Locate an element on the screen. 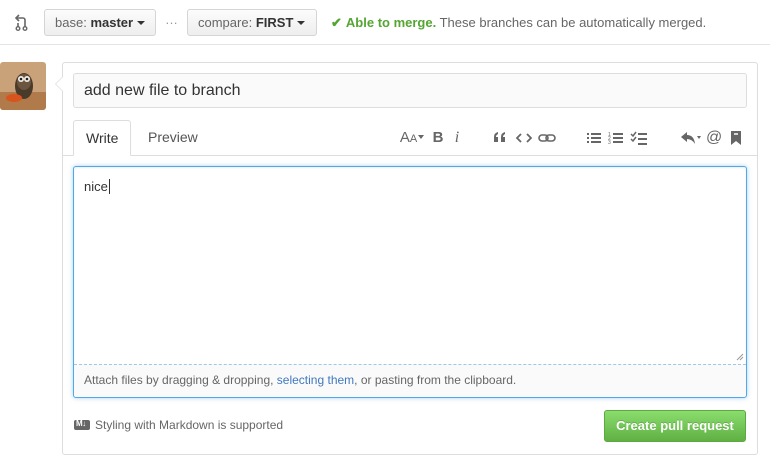 The width and height of the screenshot is (770, 469). header-button: AA is located at coordinates (412, 138).